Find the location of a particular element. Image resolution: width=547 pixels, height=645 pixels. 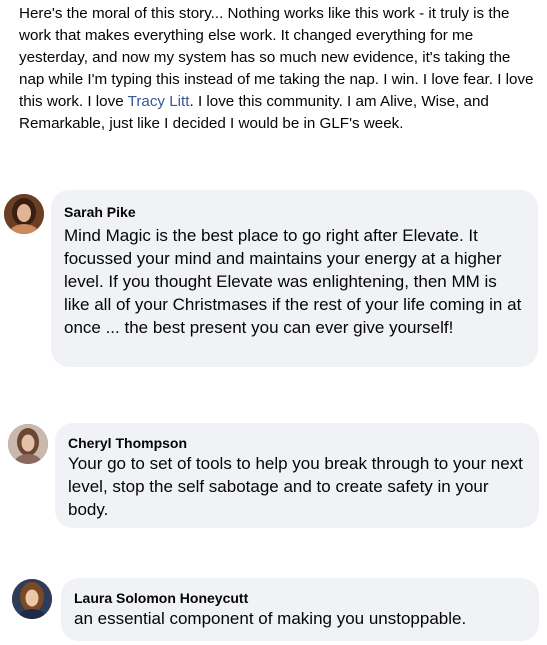

mention-link: Tracy Litt is located at coordinates (159, 101).